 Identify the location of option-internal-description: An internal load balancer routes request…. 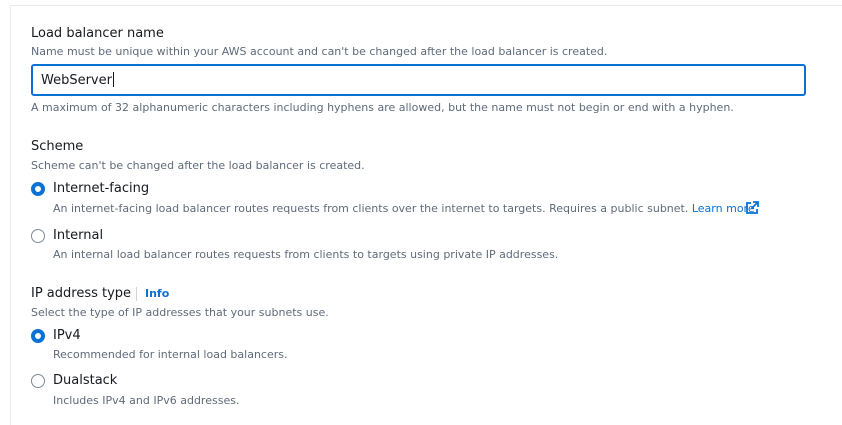
(306, 254).